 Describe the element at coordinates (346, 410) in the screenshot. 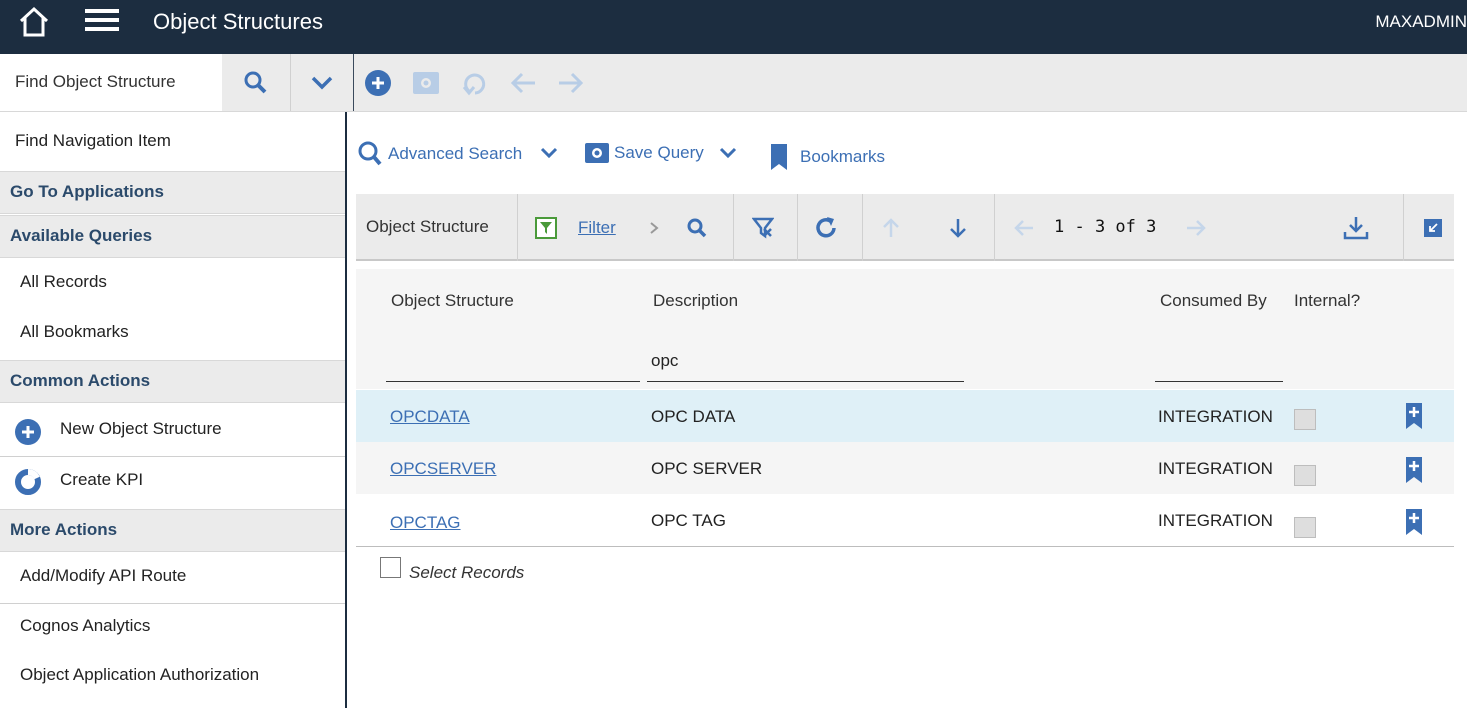

I see `sidebar-divider` at that location.